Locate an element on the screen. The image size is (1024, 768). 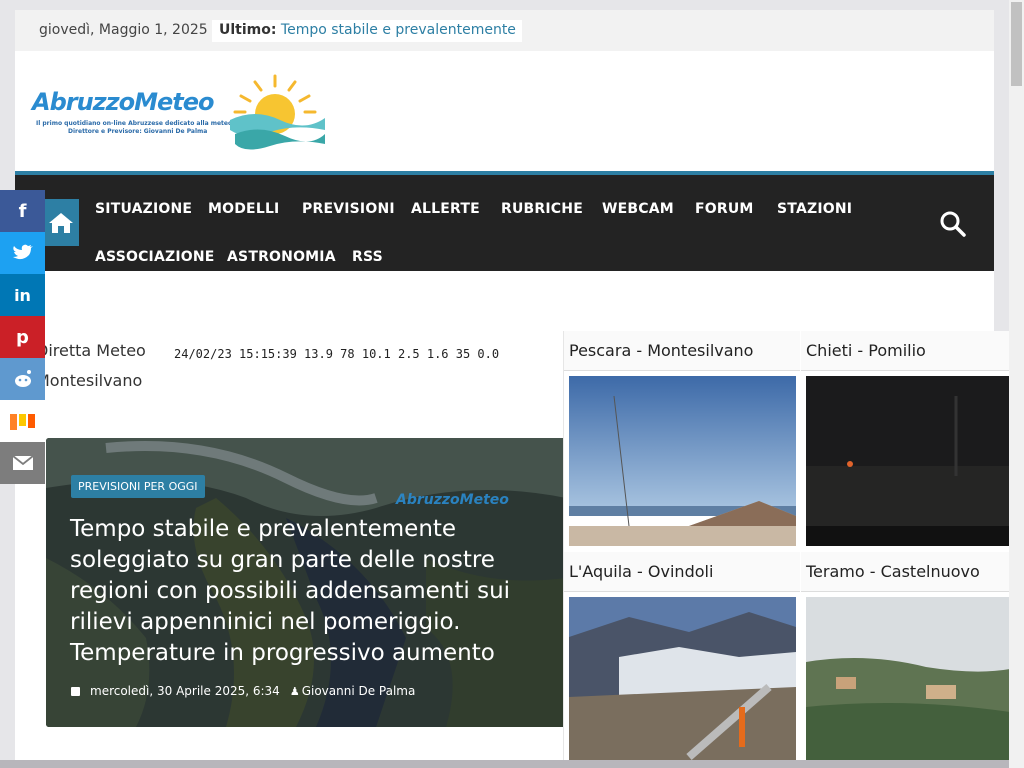
share-email-button is located at coordinates (22, 463).